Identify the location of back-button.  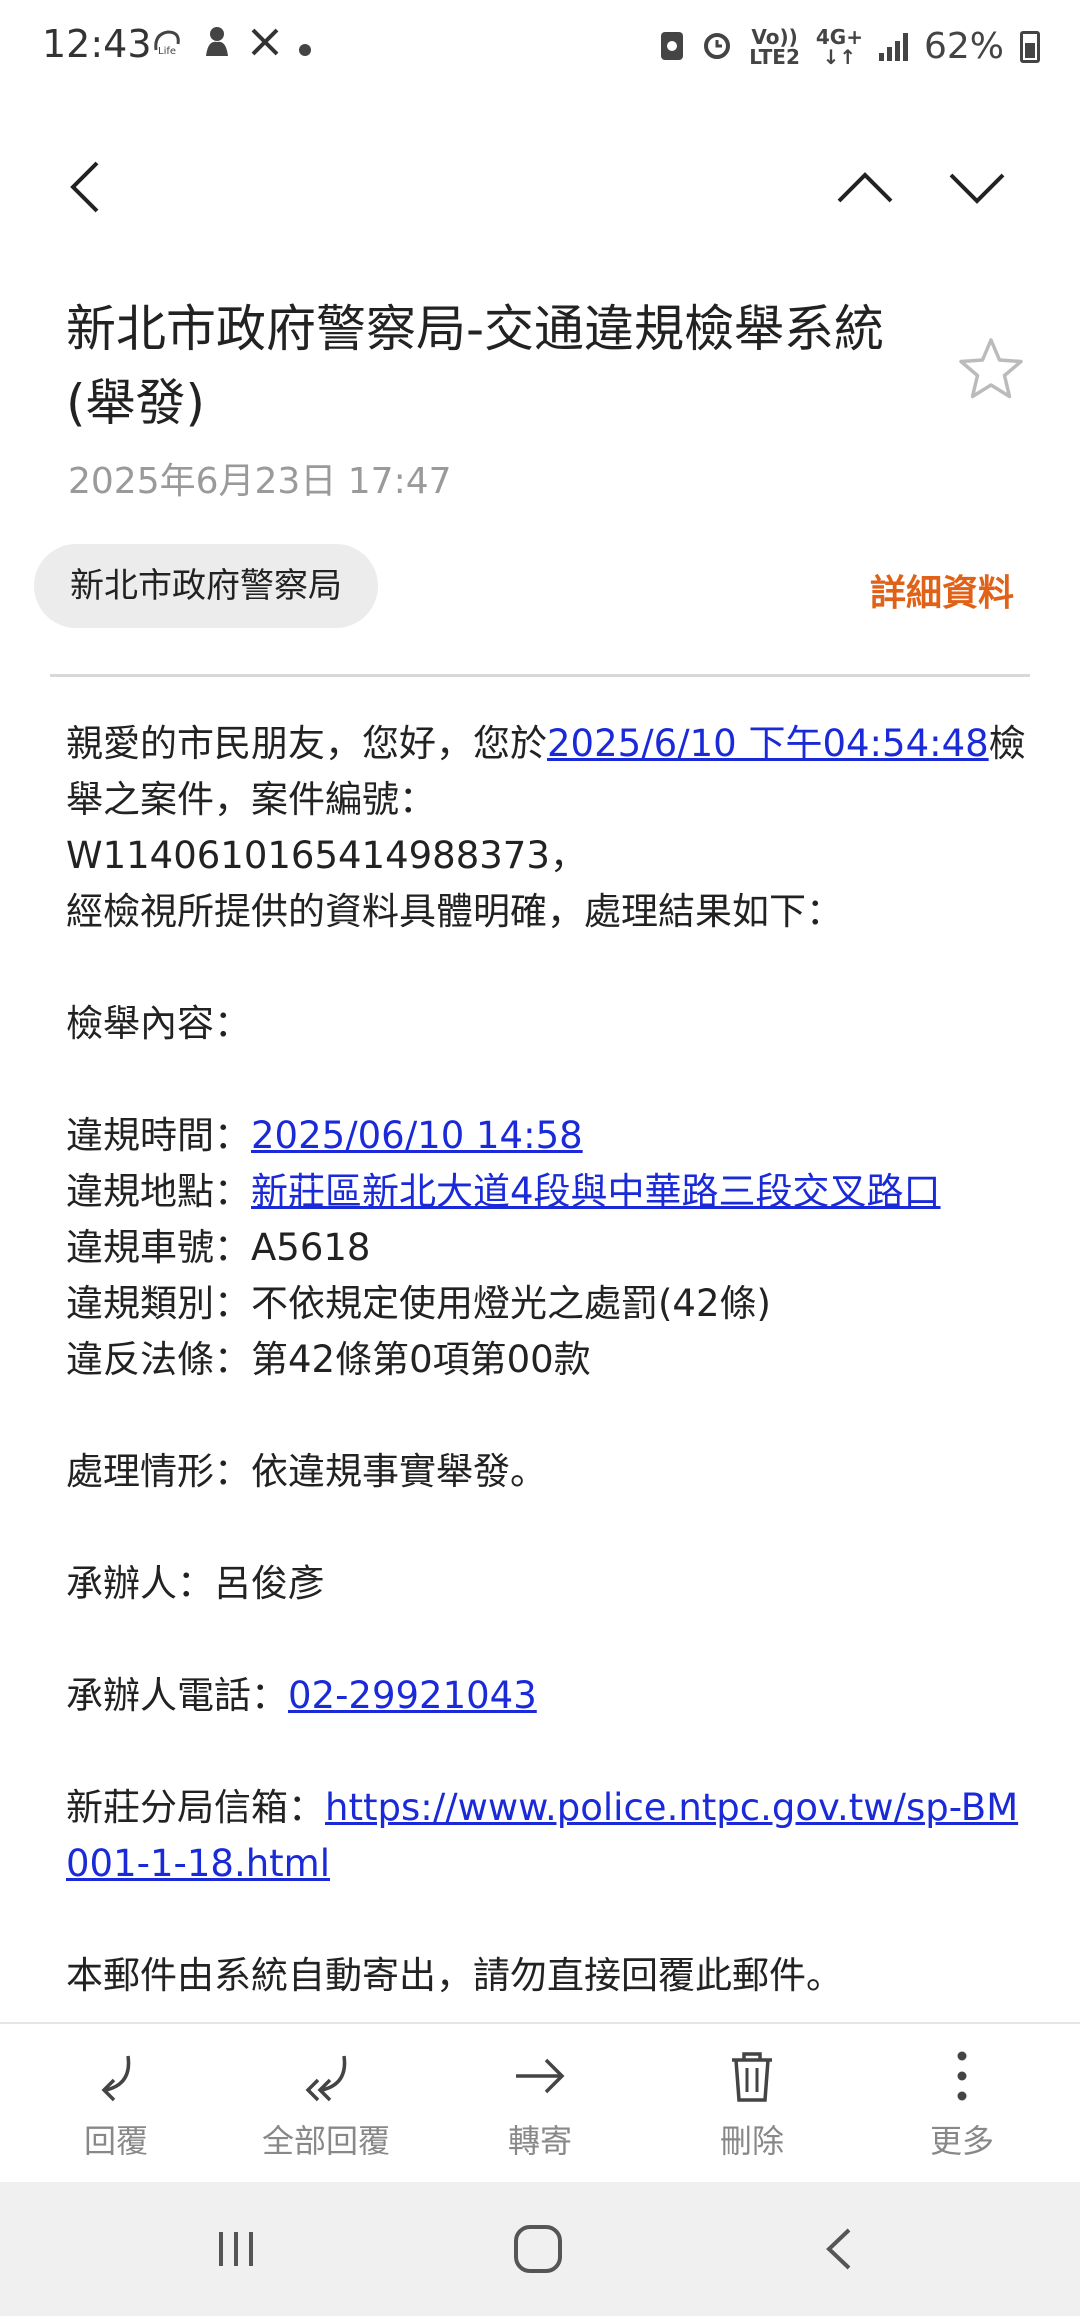
(89, 187).